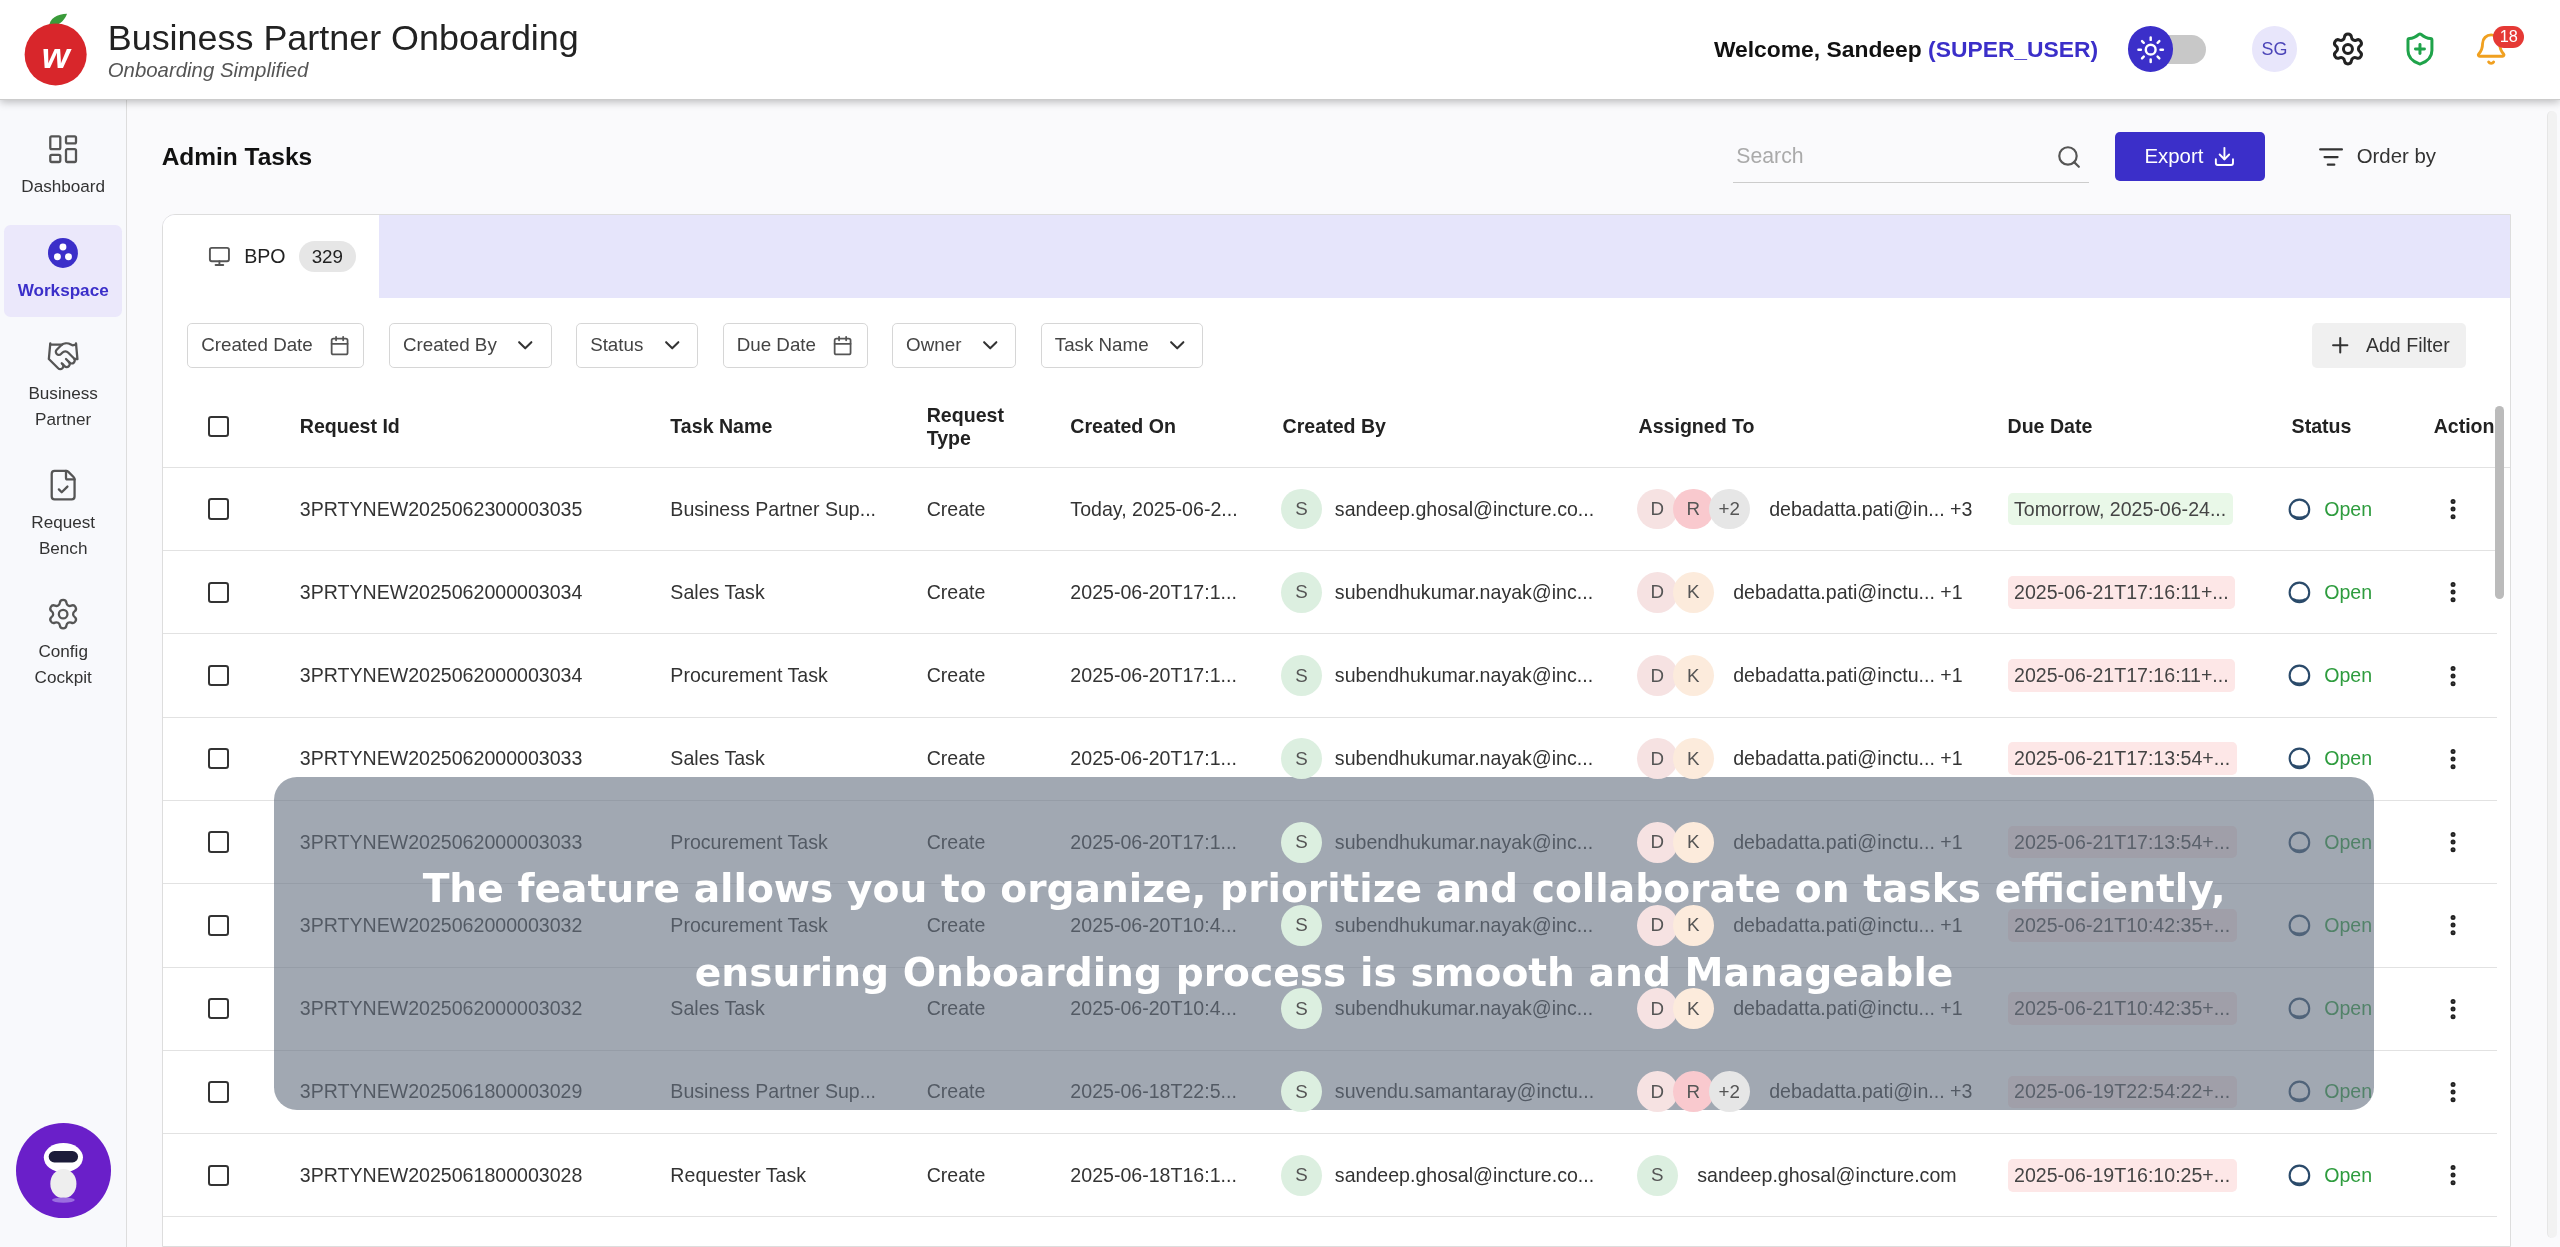 This screenshot has width=2560, height=1247. What do you see at coordinates (2499, 502) in the screenshot?
I see `scrollbar-thumb` at bounding box center [2499, 502].